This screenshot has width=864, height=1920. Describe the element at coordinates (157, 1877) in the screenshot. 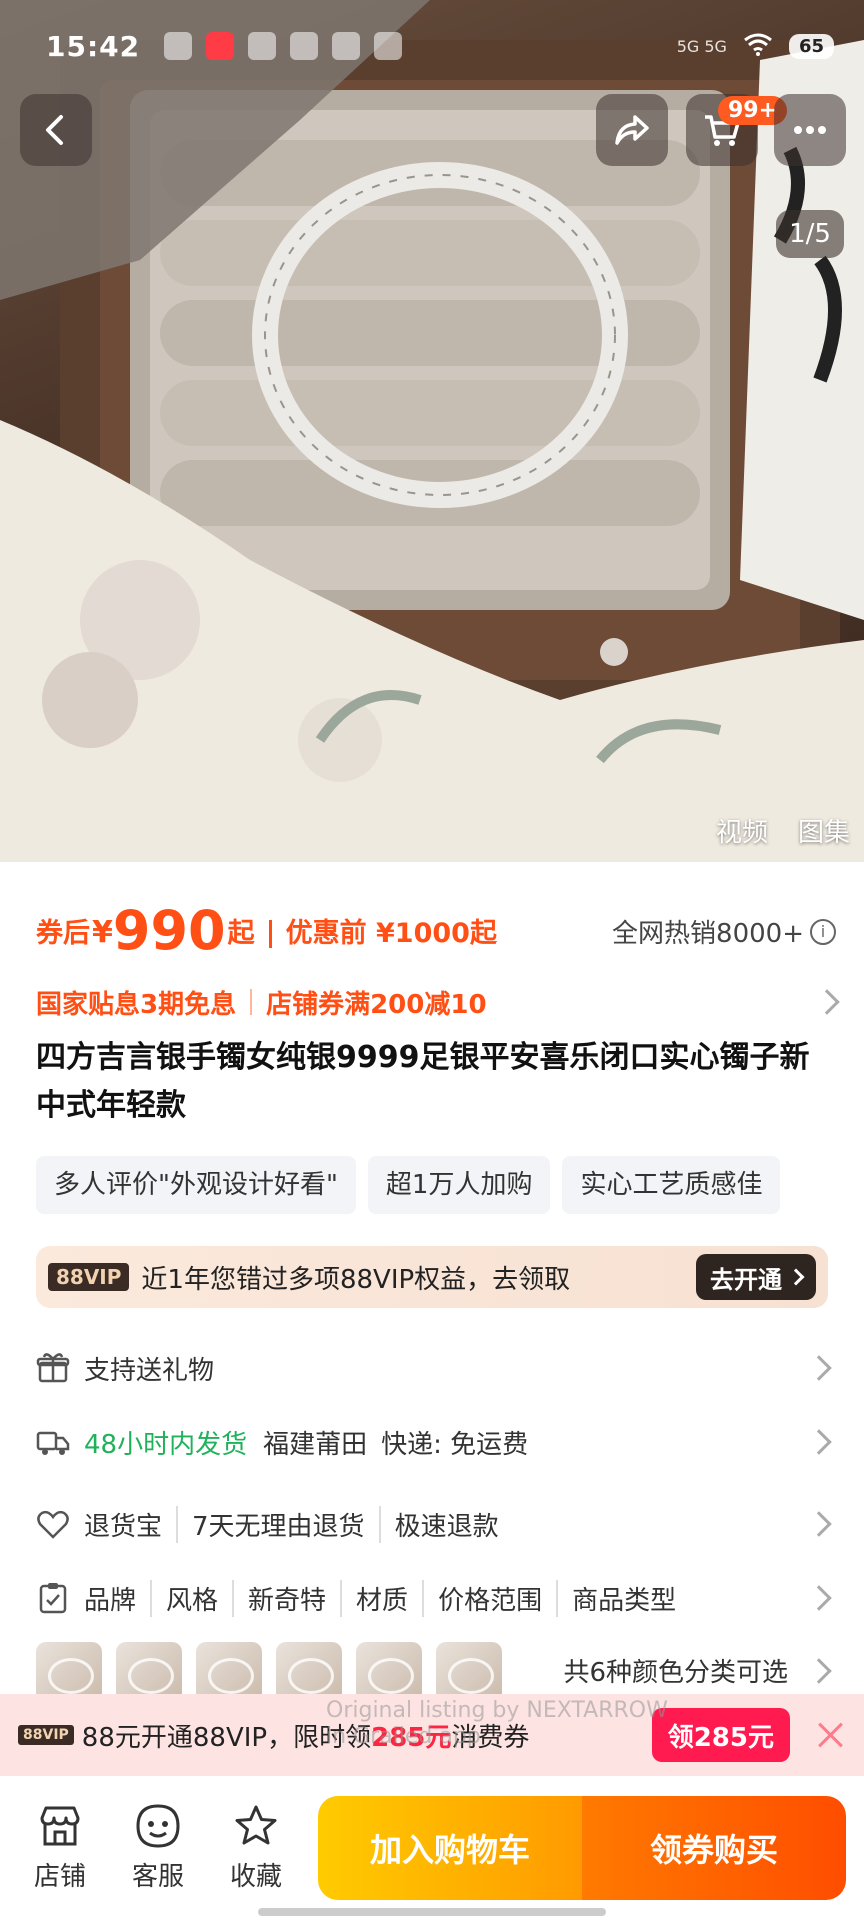

I see `service-label: 客服` at that location.